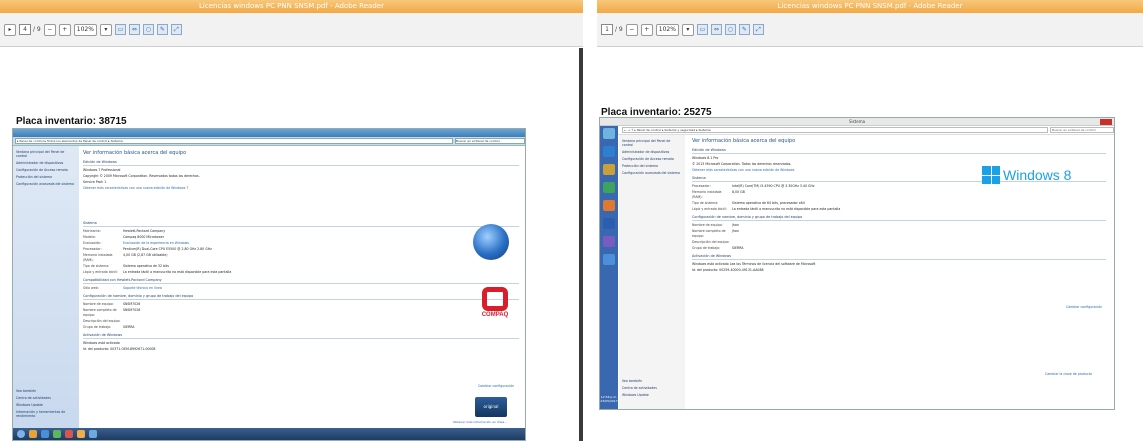 The height and width of the screenshot is (441, 1143). What do you see at coordinates (91, 288) in the screenshot?
I see `row-key: Sitio web:` at bounding box center [91, 288].